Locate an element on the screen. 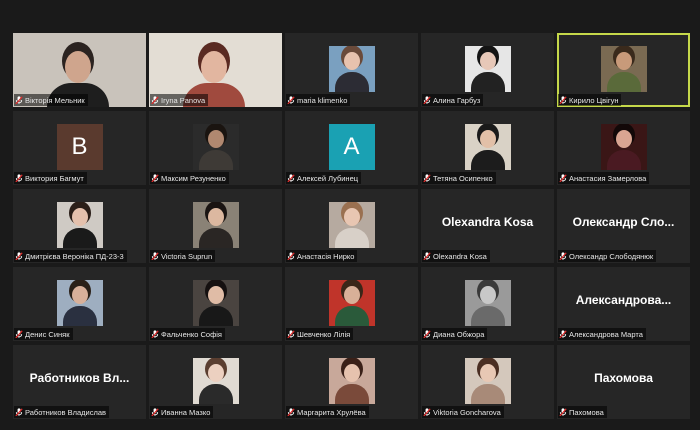  participant-tile: Маргарита Хрулёва is located at coordinates (351, 382).